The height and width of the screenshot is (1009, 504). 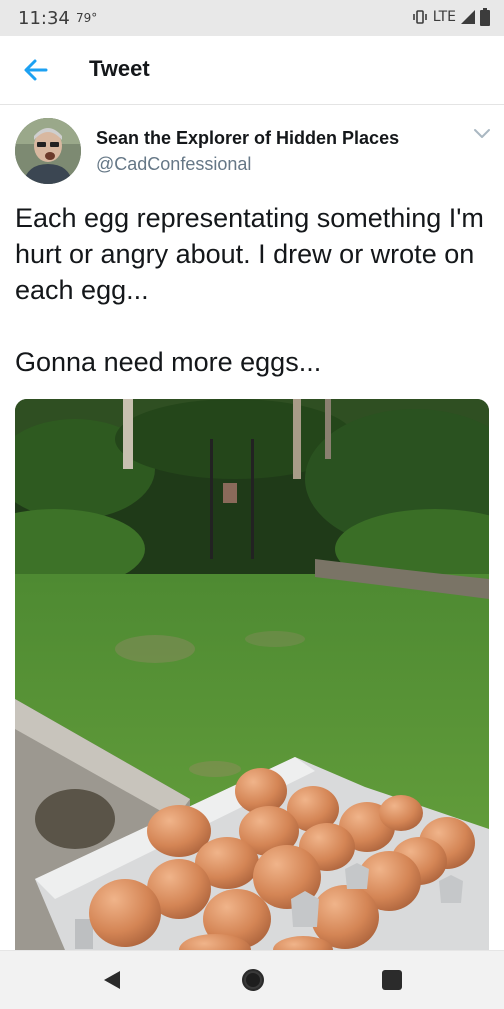 I want to click on system-nav-bar, so click(x=252, y=979).